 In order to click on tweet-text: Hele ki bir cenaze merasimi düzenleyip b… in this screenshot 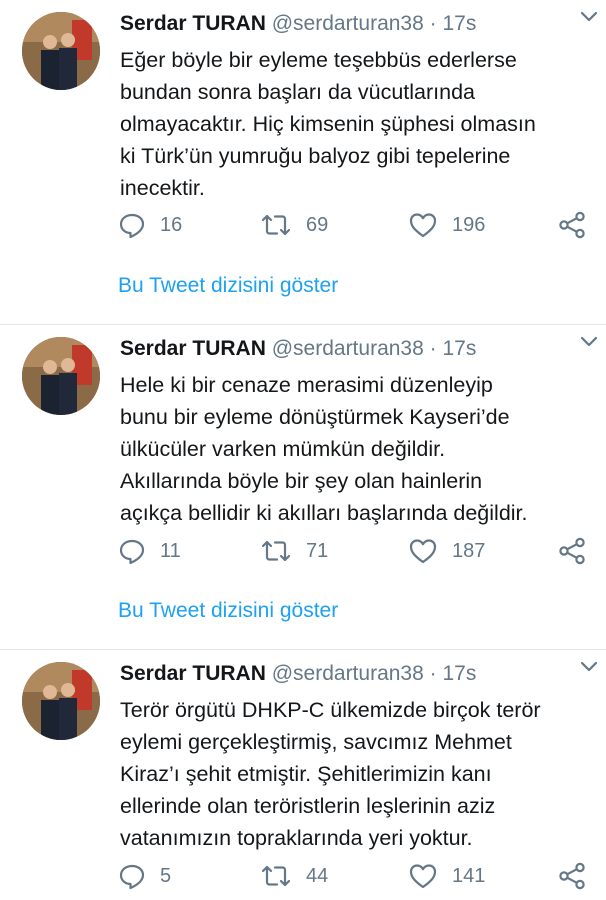, I will do `click(324, 449)`.